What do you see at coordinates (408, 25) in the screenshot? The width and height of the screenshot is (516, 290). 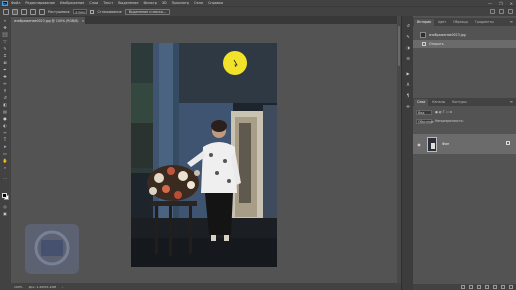 I see `history-panel-icon: ↺` at bounding box center [408, 25].